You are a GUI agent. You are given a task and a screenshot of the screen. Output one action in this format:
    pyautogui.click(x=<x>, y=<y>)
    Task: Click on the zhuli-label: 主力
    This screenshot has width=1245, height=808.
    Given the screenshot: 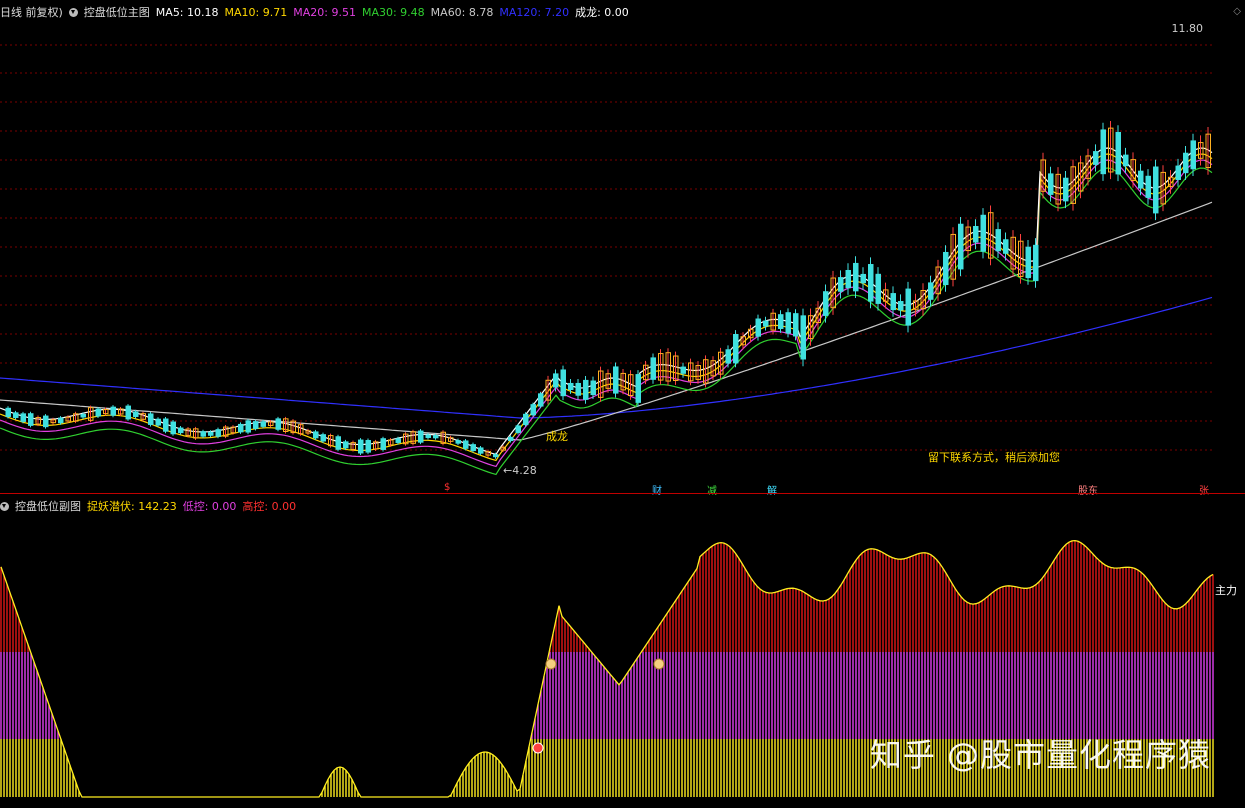 What is the action you would take?
    pyautogui.click(x=1226, y=590)
    